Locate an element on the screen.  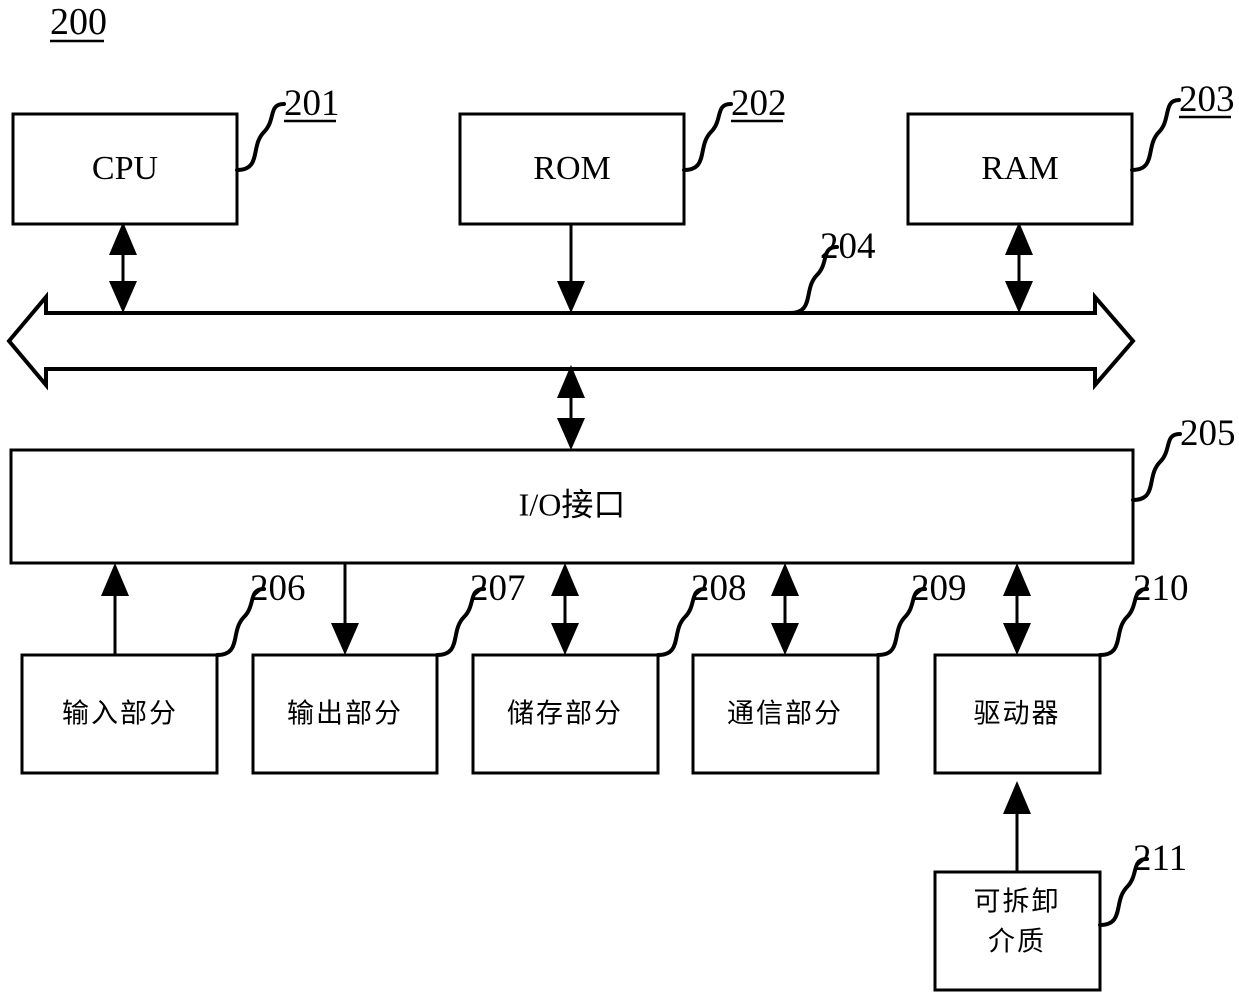
rom-block: ROM is located at coordinates (572, 169).